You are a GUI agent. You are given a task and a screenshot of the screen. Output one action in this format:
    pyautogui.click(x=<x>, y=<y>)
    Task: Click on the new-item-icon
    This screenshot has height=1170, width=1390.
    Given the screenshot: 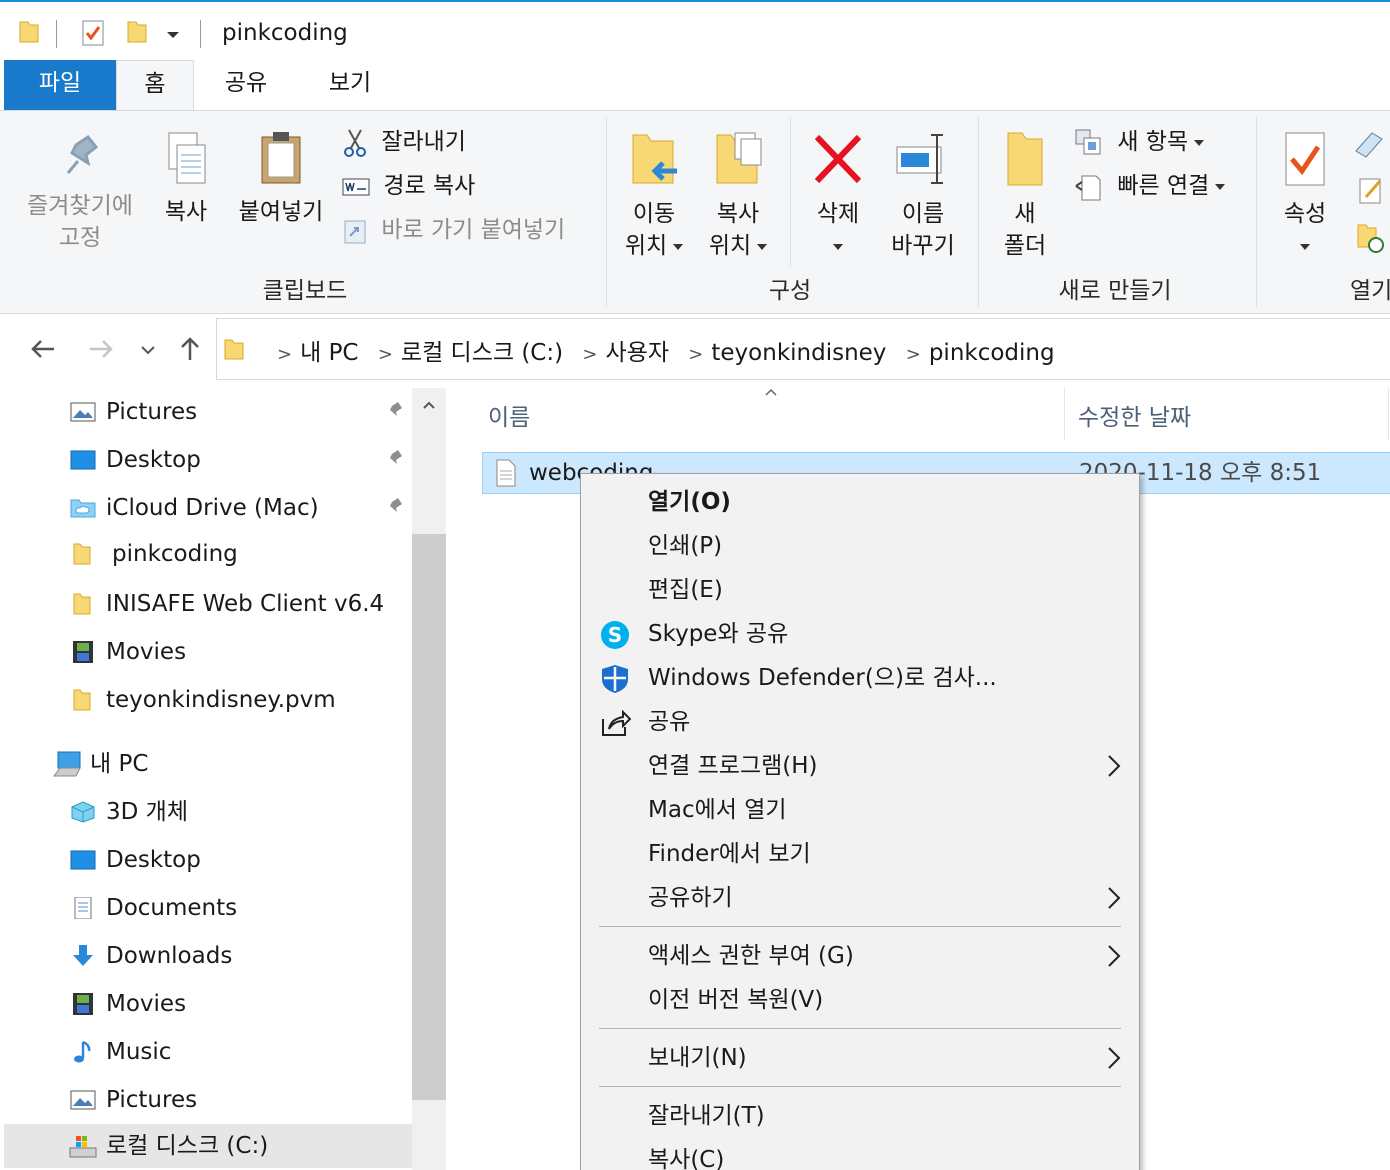 What is the action you would take?
    pyautogui.click(x=1088, y=141)
    